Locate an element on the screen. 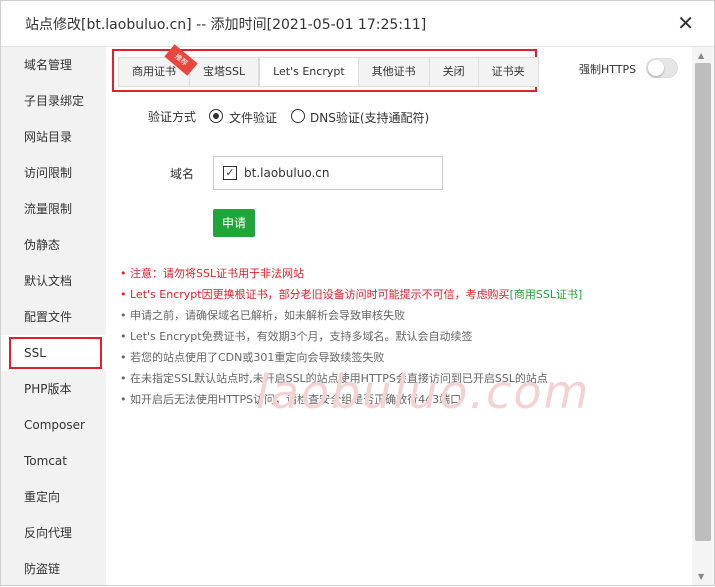  sidebar-item-tomcat: Tomcat is located at coordinates (53, 461).